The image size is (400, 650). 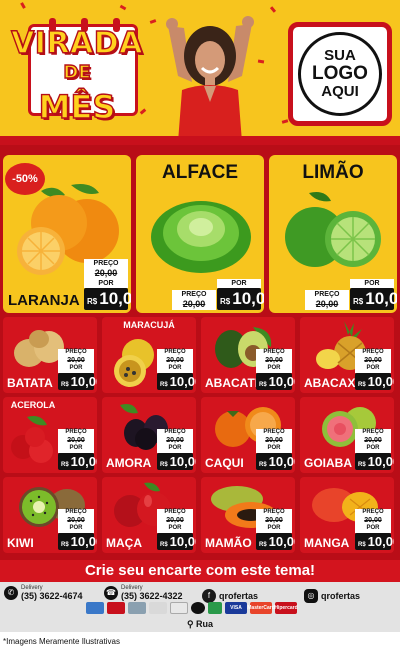 What do you see at coordinates (30, 383) in the screenshot?
I see `product-name: BATATA` at bounding box center [30, 383].